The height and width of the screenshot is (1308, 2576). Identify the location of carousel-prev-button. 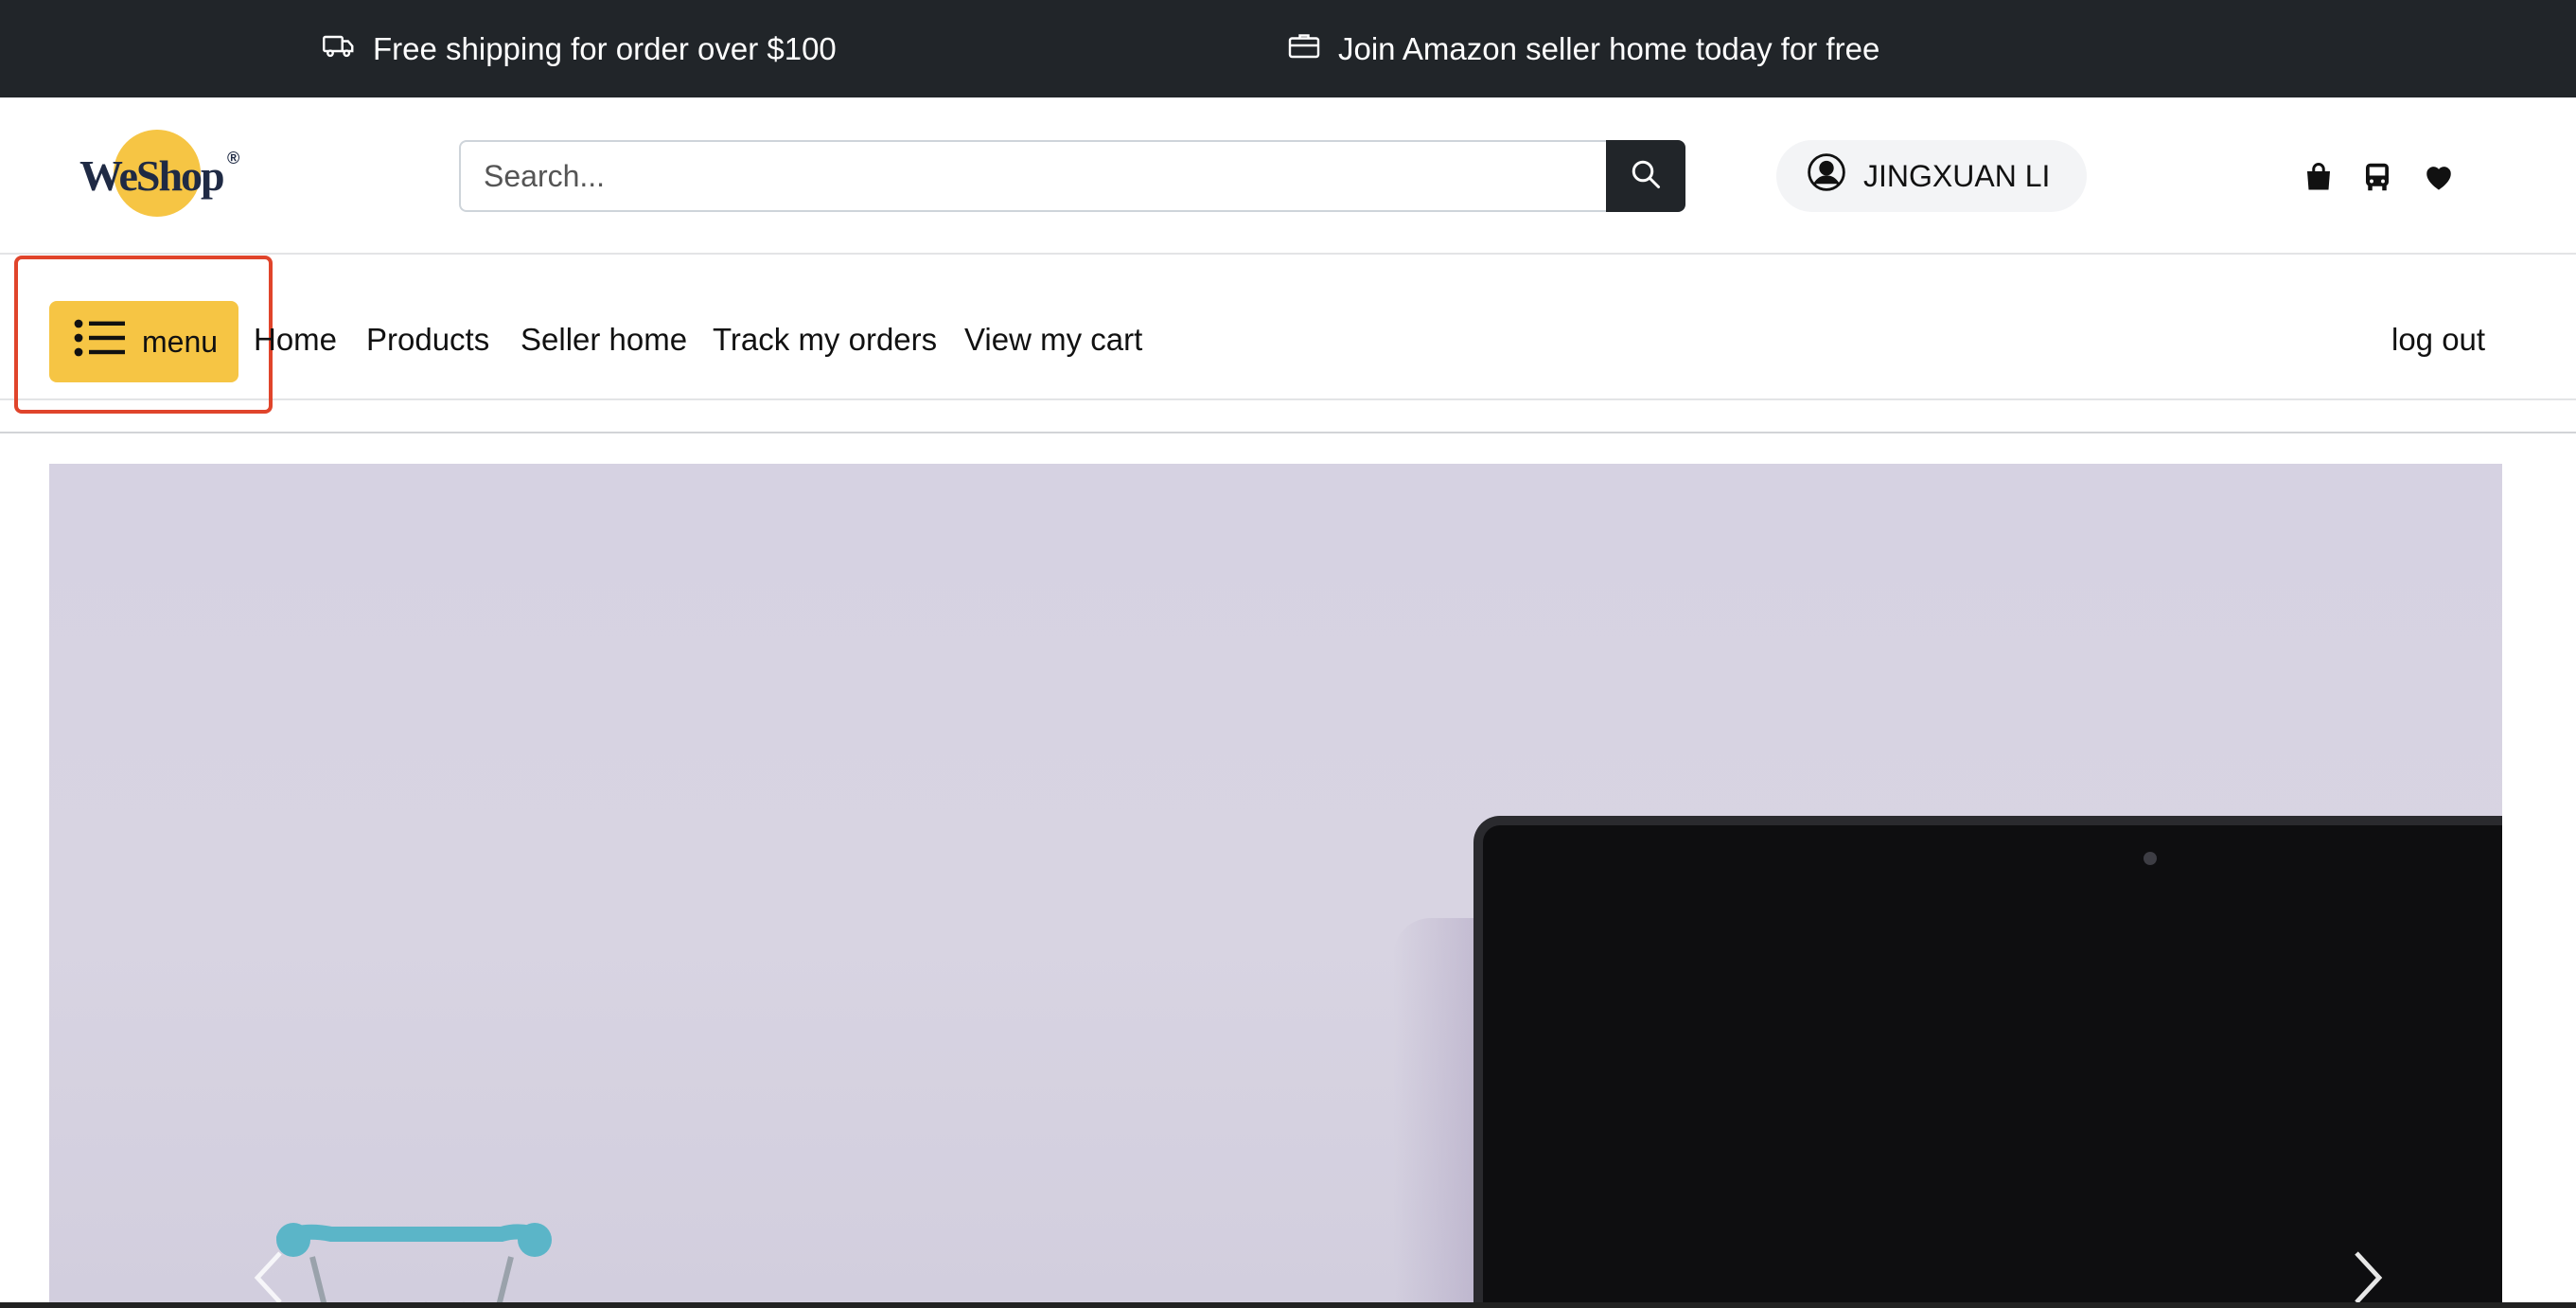
(269, 1278).